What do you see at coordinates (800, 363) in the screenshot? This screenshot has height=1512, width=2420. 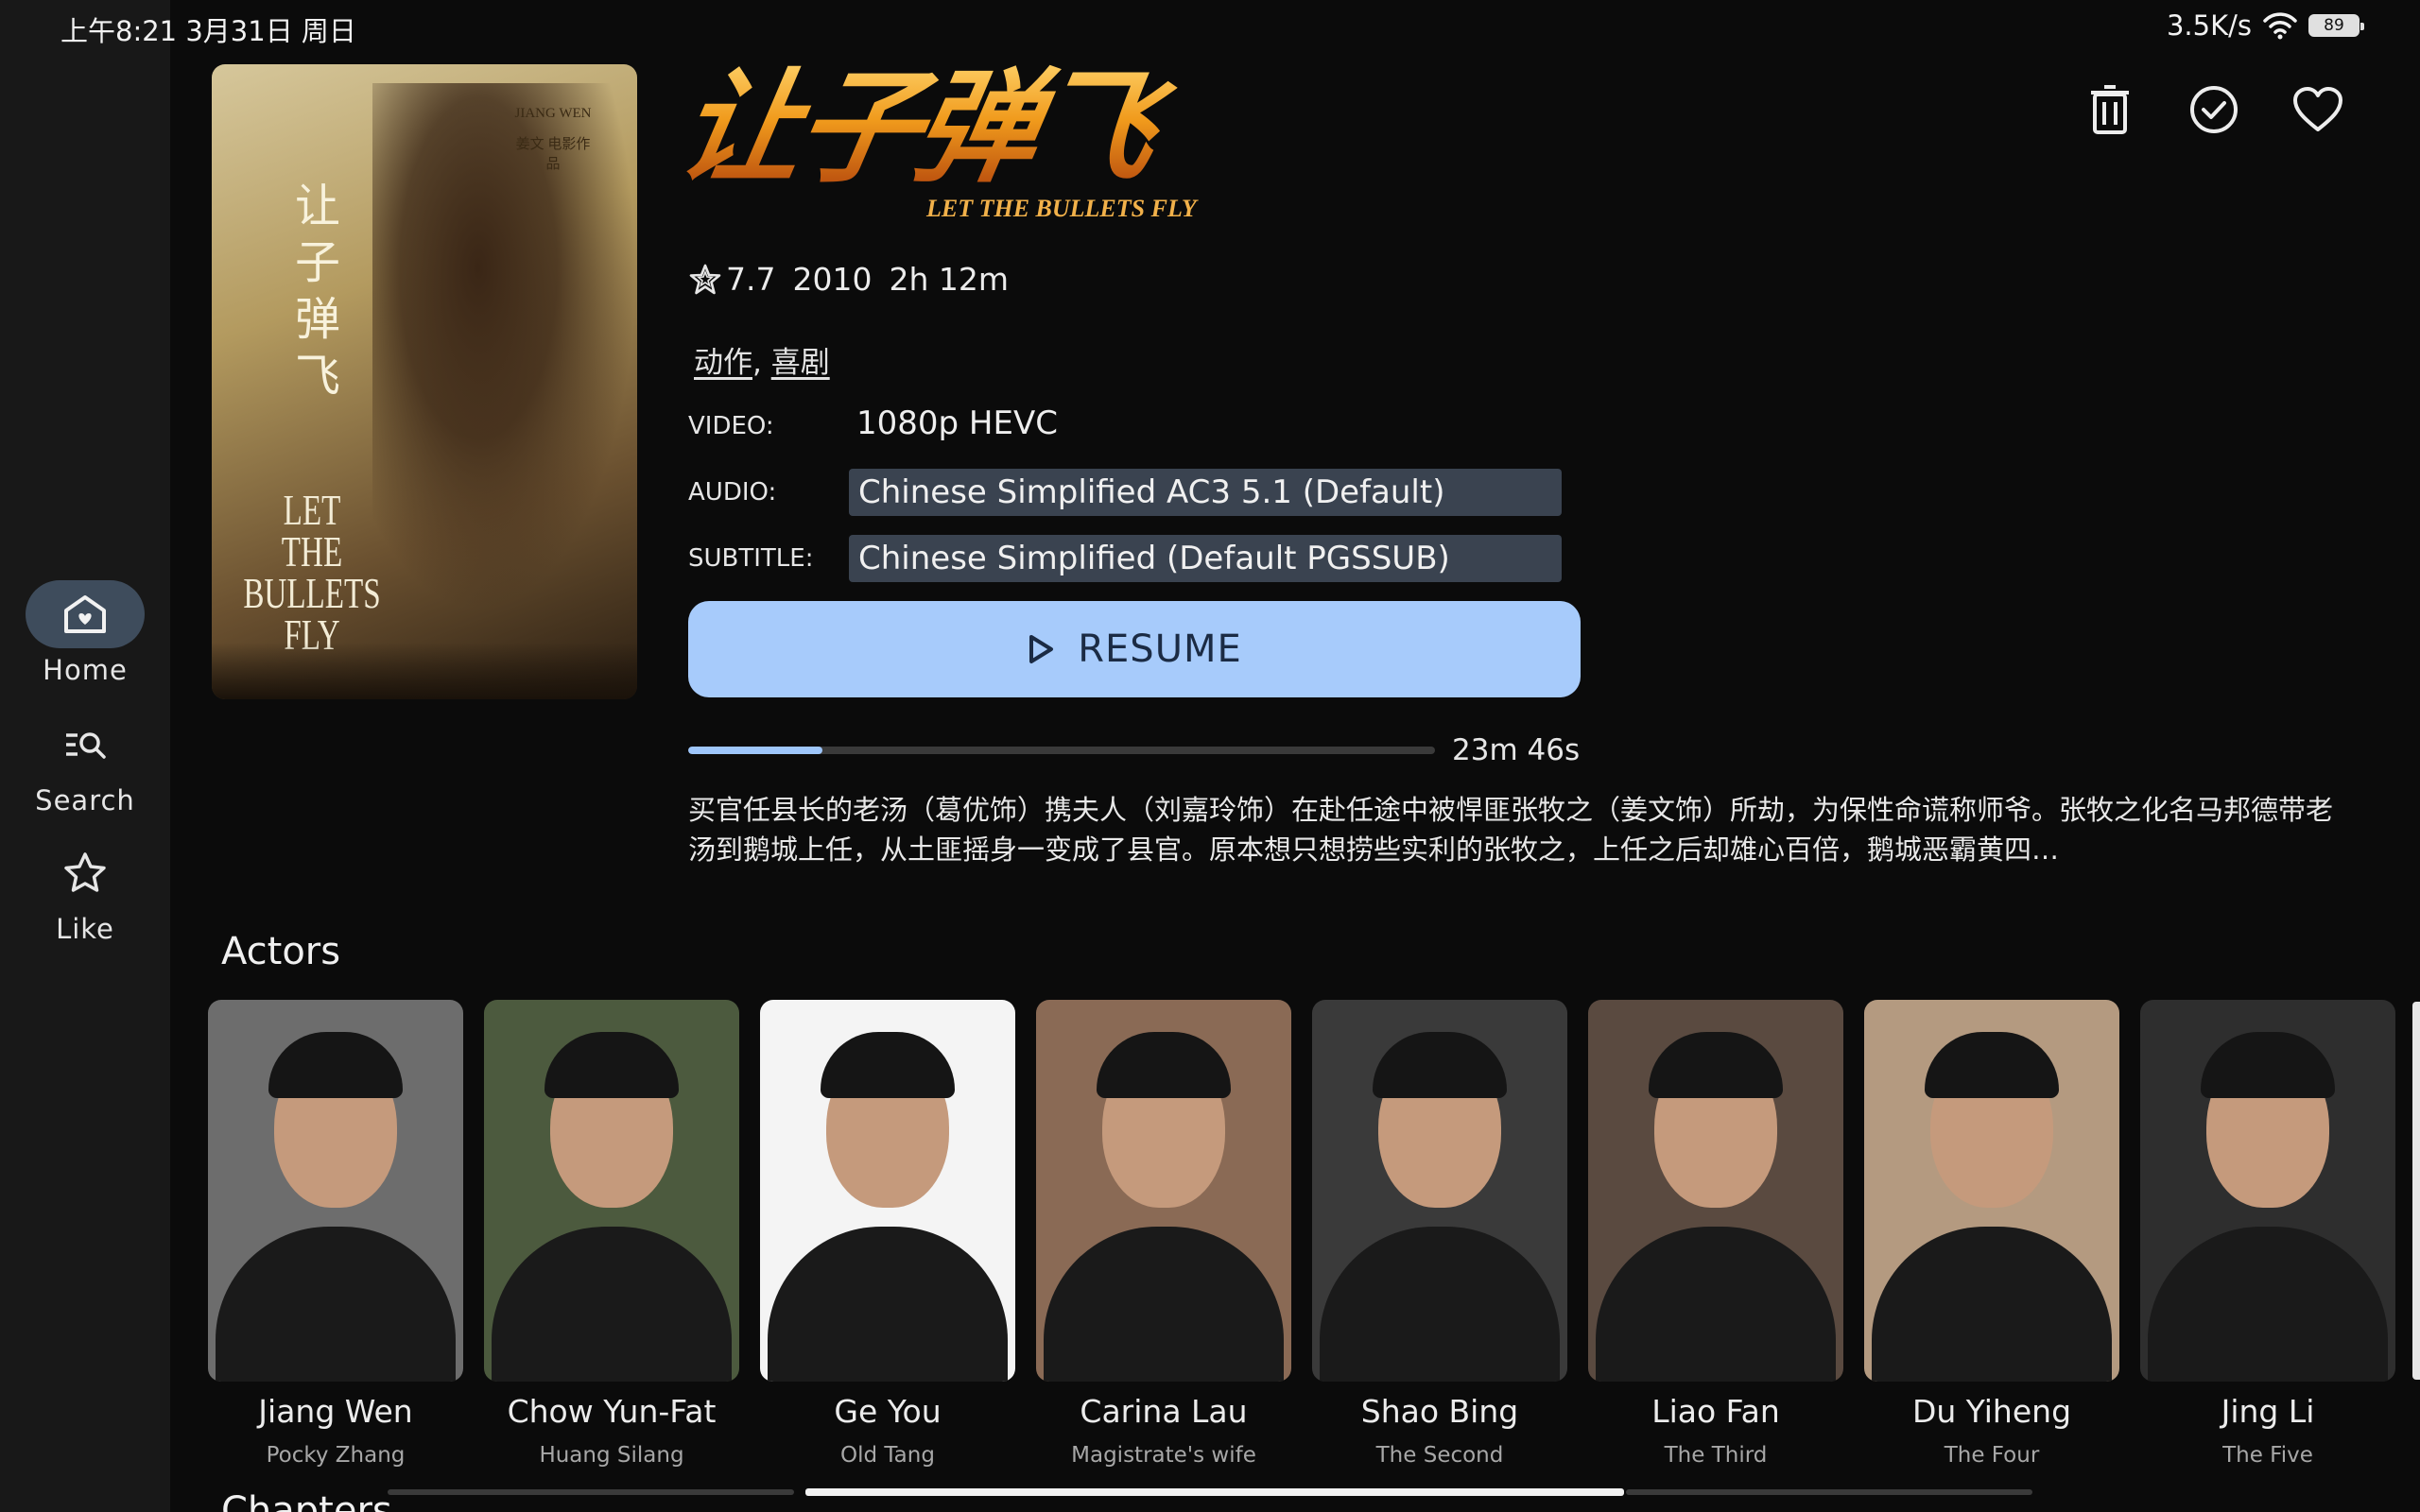 I see `genre-link: 喜剧` at bounding box center [800, 363].